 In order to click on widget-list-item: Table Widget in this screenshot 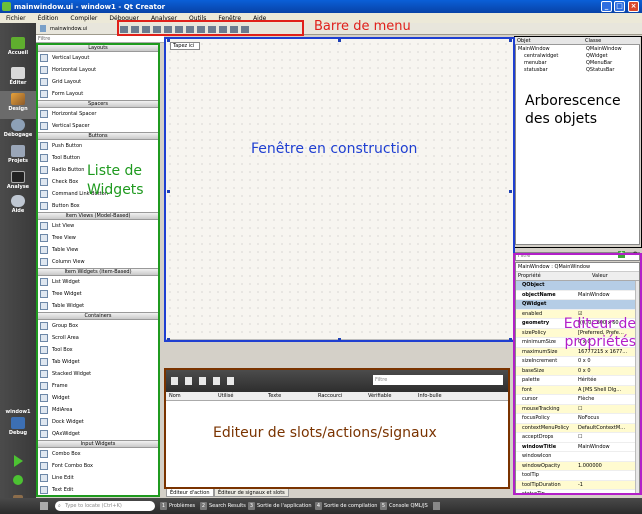, I will do `click(98, 306)`.